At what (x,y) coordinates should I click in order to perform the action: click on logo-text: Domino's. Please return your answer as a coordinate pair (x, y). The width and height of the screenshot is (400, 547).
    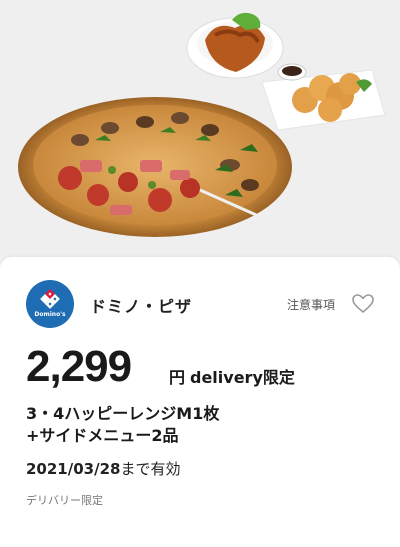
    Looking at the image, I should click on (50, 314).